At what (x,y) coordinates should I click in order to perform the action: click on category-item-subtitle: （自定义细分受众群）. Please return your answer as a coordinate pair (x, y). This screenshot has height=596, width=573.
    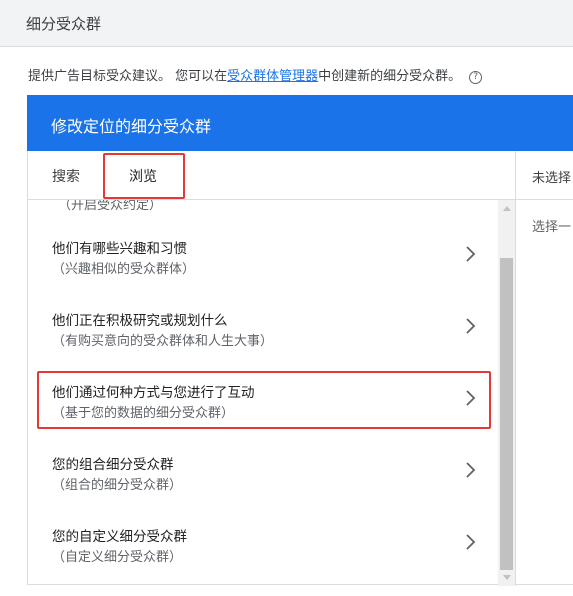
    Looking at the image, I should click on (117, 557).